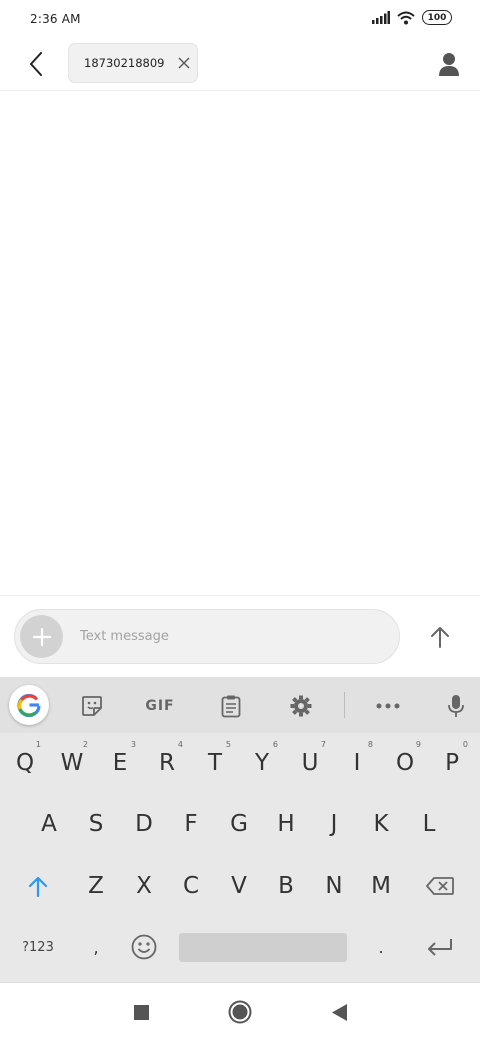 The image size is (480, 1040). I want to click on key-g: G, so click(239, 824).